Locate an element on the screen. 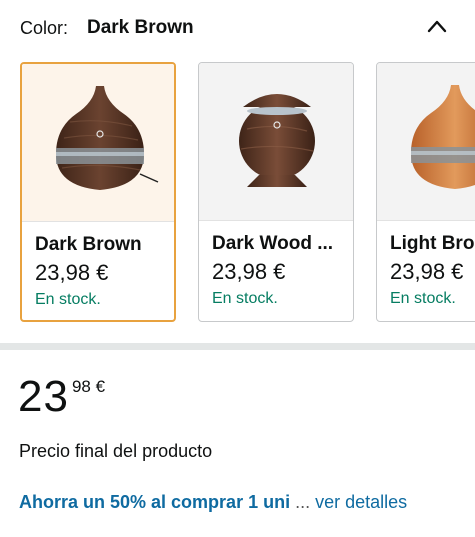  color-label: Color: is located at coordinates (44, 28).